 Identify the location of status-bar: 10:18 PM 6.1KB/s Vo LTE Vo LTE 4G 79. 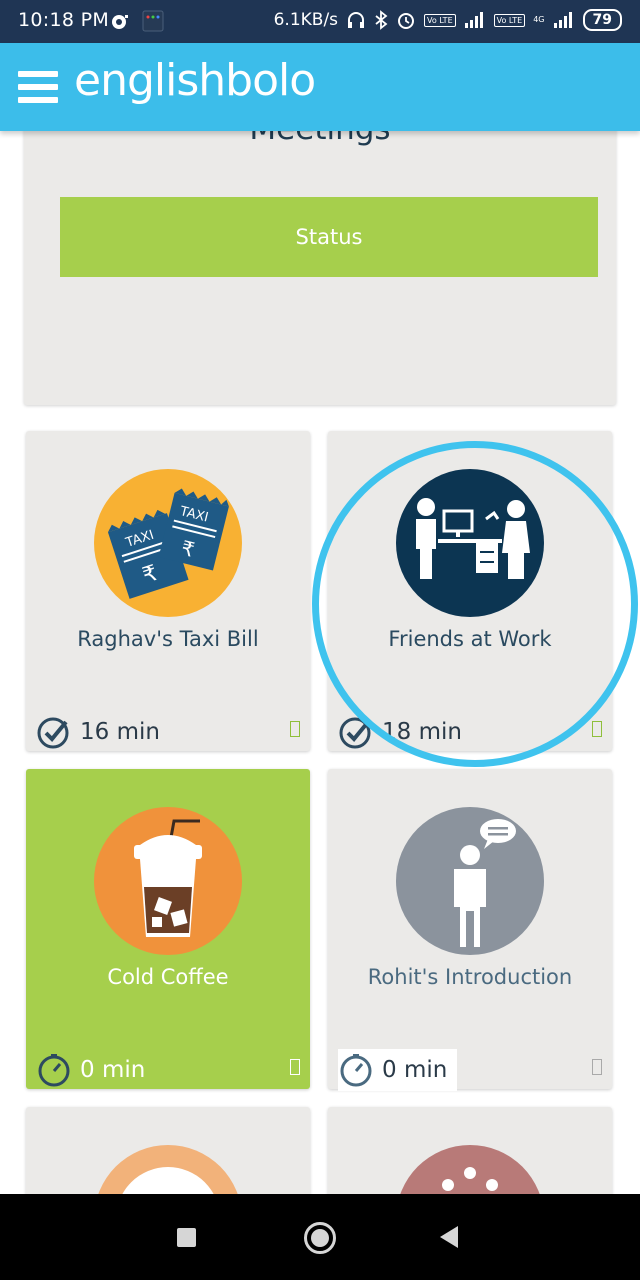
(320, 21).